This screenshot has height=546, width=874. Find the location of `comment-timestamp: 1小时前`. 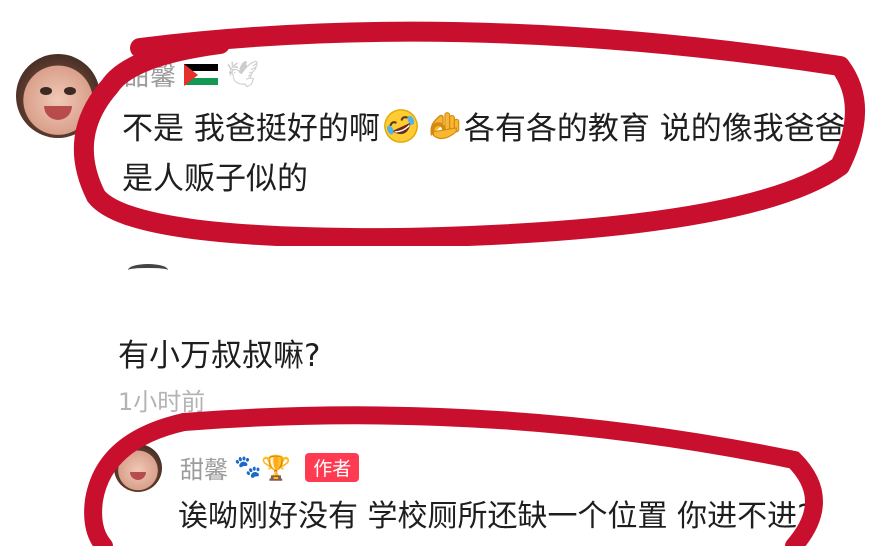

comment-timestamp: 1小时前 is located at coordinates (162, 402).